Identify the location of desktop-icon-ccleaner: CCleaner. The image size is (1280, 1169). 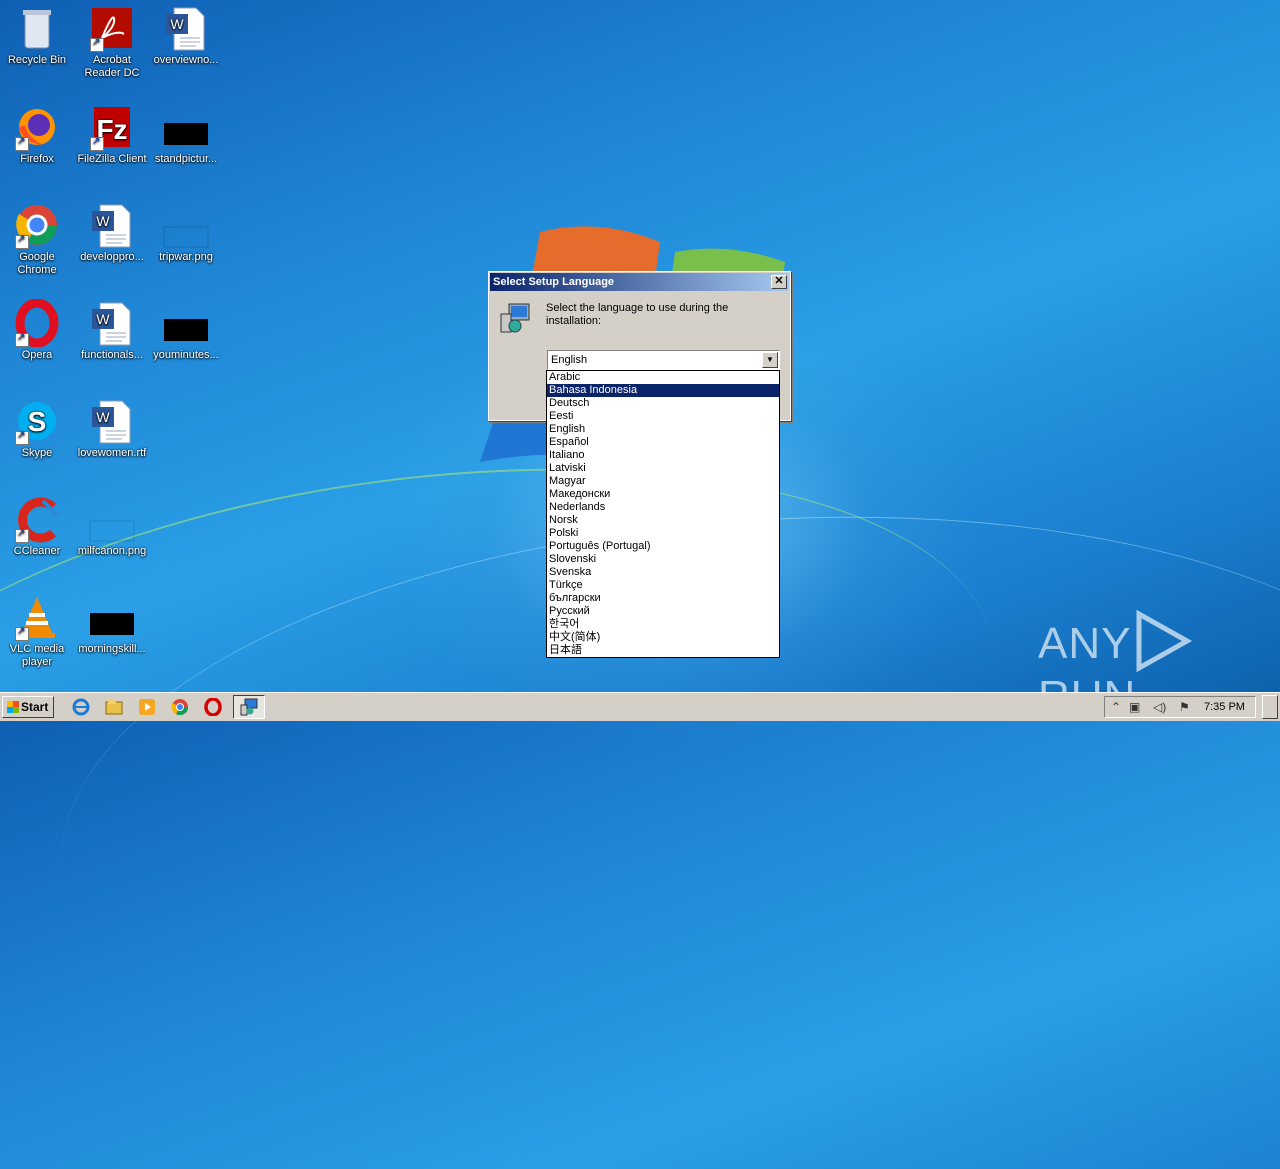
(37, 526).